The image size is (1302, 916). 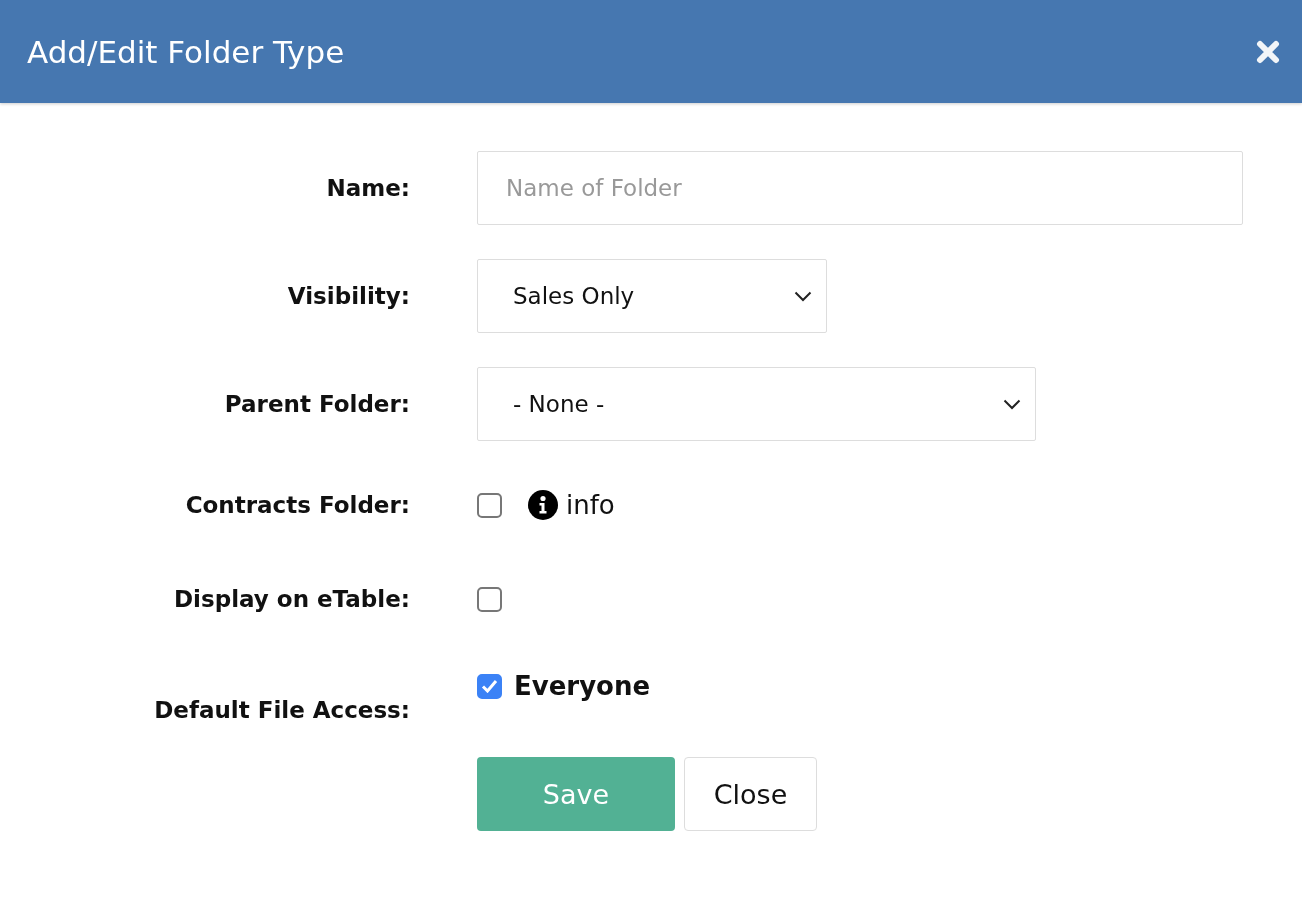 I want to click on select-dropdown: Sales Only, so click(x=652, y=296).